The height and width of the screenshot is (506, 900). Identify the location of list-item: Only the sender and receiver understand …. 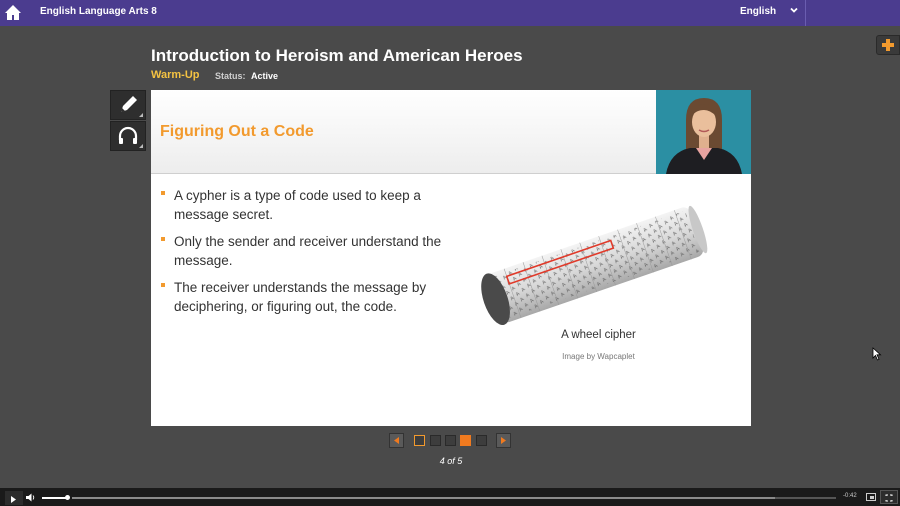
(305, 251).